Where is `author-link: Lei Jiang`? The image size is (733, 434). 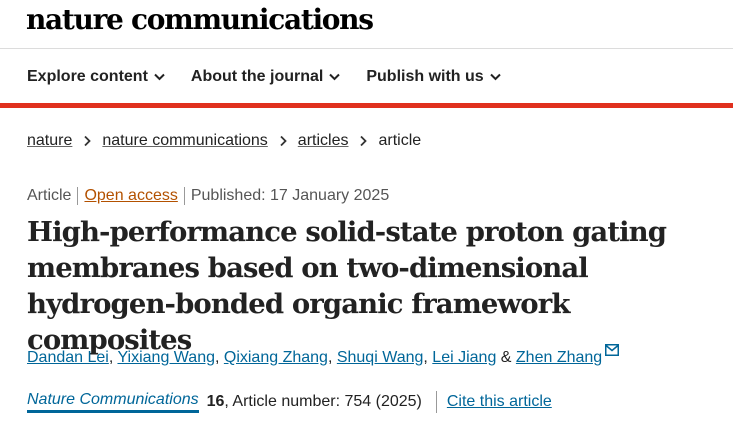 author-link: Lei Jiang is located at coordinates (464, 357).